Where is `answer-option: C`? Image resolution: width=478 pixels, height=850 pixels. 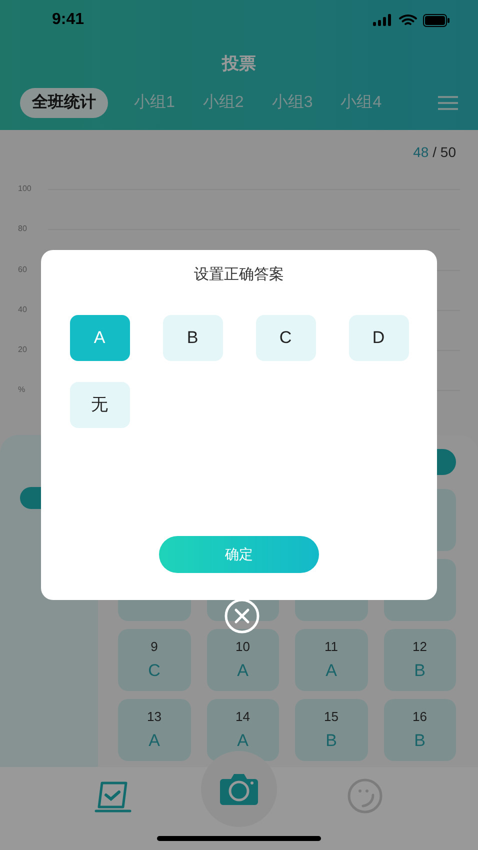
answer-option: C is located at coordinates (286, 338).